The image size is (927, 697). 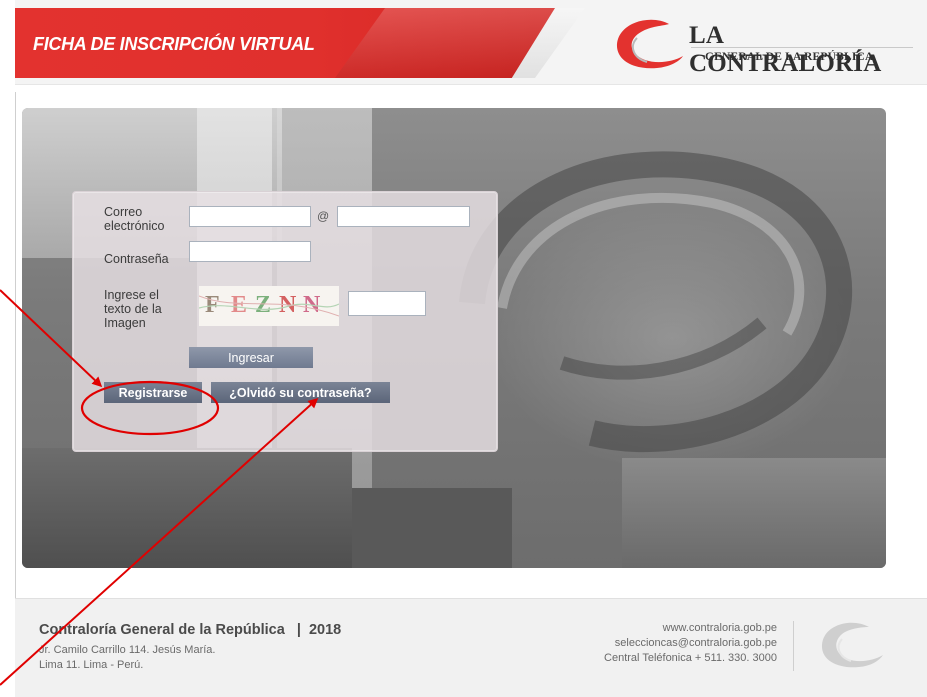 What do you see at coordinates (162, 630) in the screenshot?
I see `footer-org-name: Contraloría General de la República` at bounding box center [162, 630].